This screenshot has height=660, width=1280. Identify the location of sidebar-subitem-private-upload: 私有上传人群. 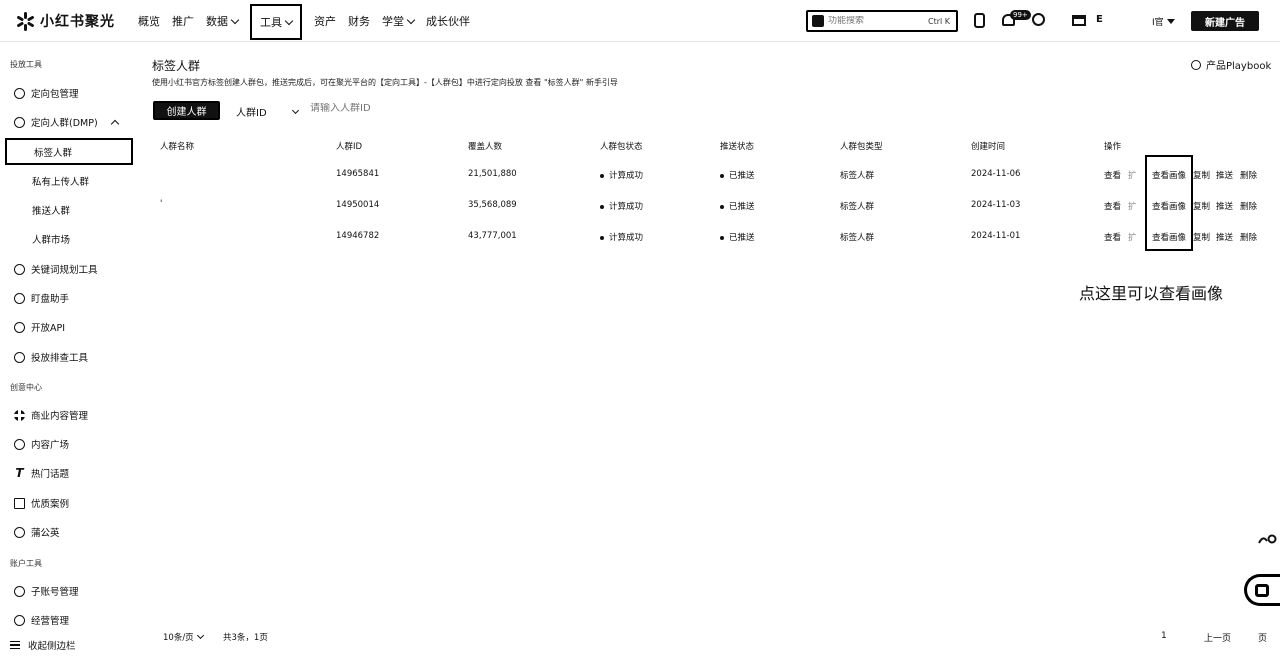
(60, 181).